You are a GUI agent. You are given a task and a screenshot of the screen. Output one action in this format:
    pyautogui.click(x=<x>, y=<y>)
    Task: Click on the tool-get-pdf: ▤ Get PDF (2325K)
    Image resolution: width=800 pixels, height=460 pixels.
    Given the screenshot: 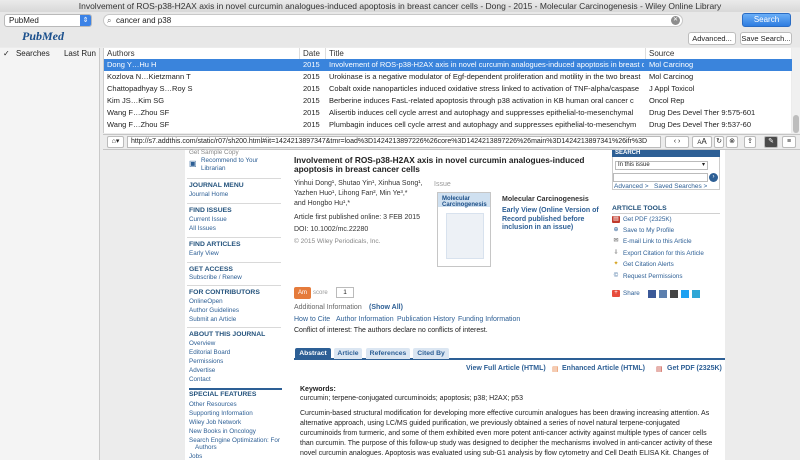 What is the action you would take?
    pyautogui.click(x=642, y=219)
    